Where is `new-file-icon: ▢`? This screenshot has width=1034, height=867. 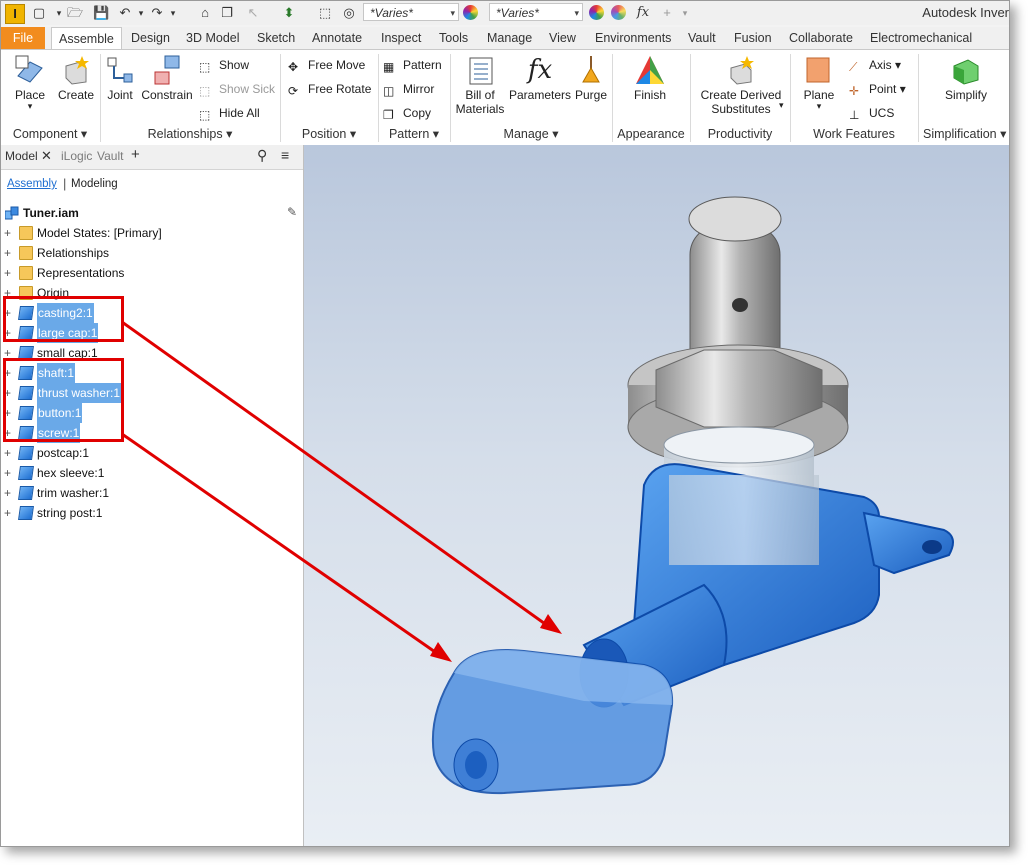
new-file-icon: ▢ is located at coordinates (39, 13).